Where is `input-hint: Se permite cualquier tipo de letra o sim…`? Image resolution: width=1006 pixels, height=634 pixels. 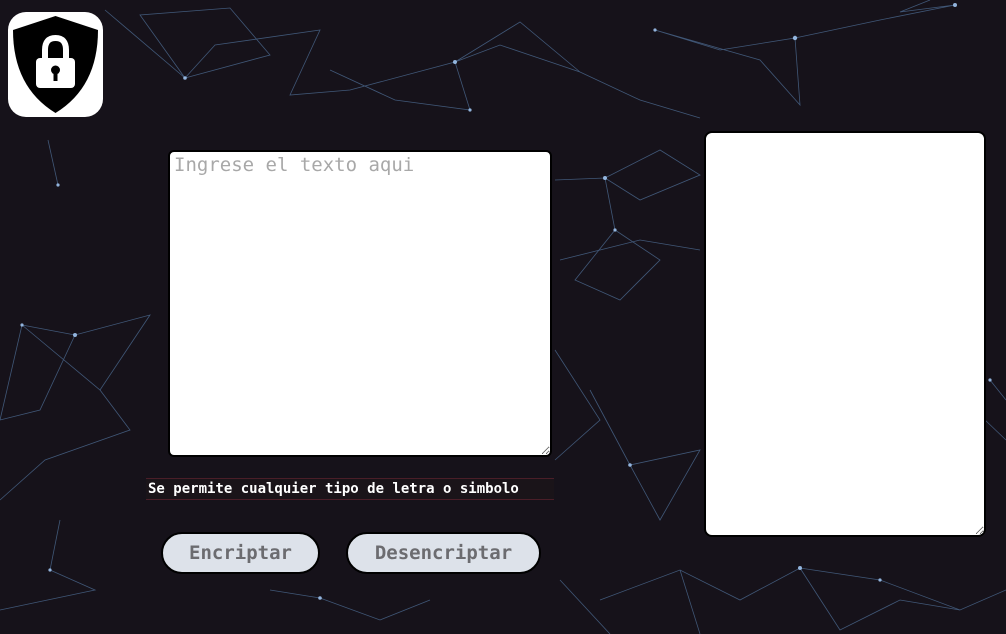 input-hint: Se permite cualquier tipo de letra o sim… is located at coordinates (350, 489).